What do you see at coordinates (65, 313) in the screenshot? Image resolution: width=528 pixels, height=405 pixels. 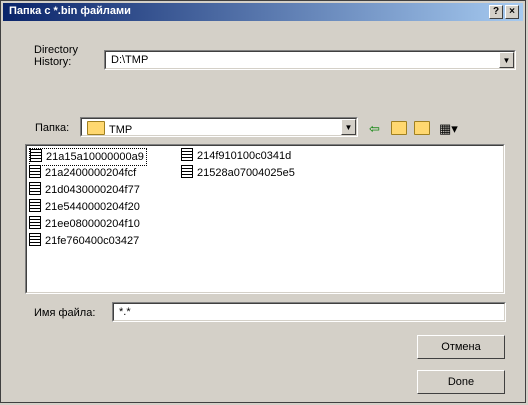 I see `filename-label: Имя файла:` at bounding box center [65, 313].